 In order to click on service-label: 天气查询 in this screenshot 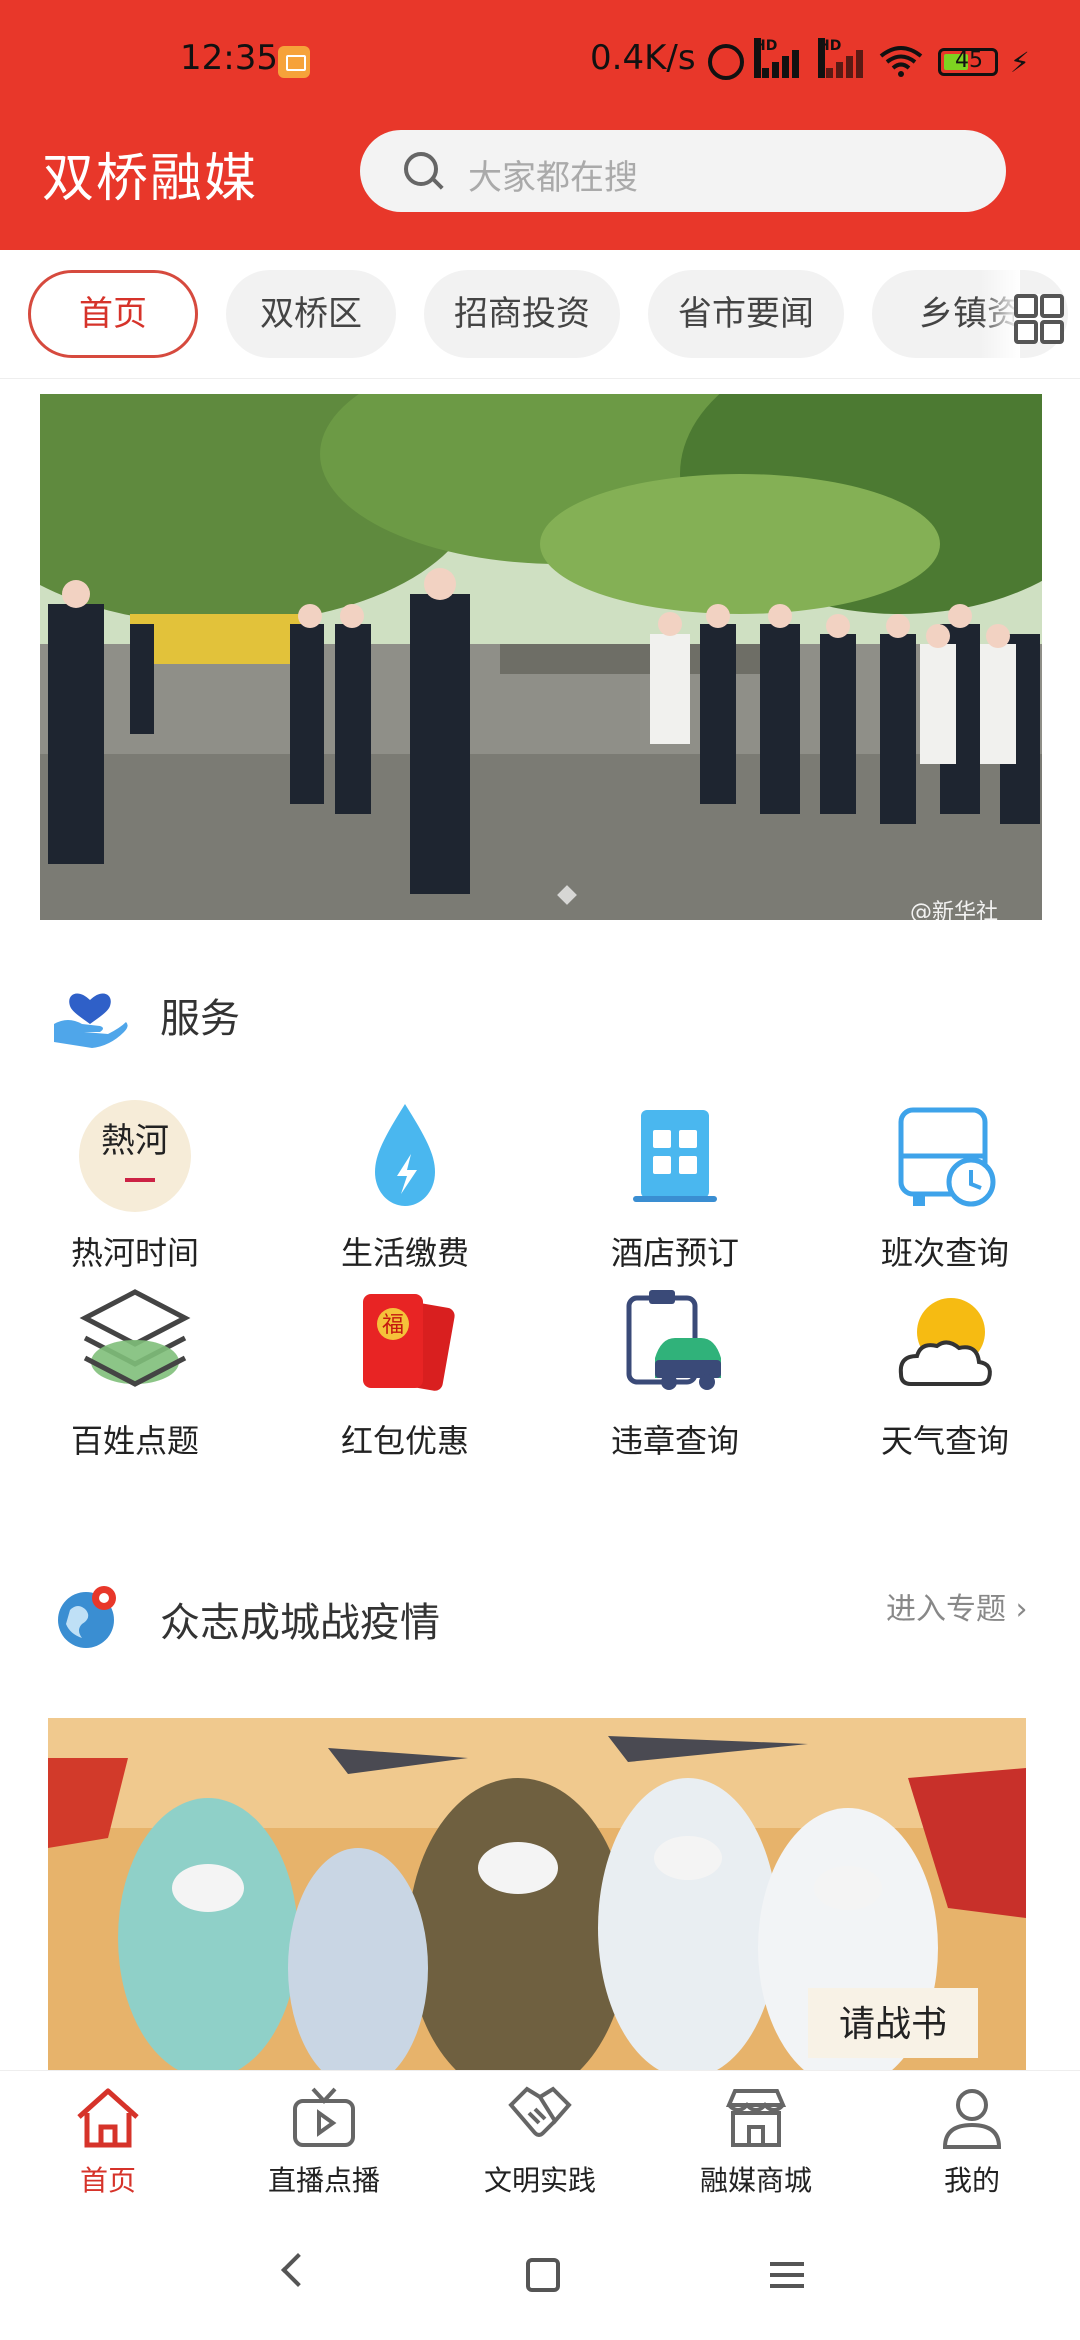, I will do `click(944, 1441)`.